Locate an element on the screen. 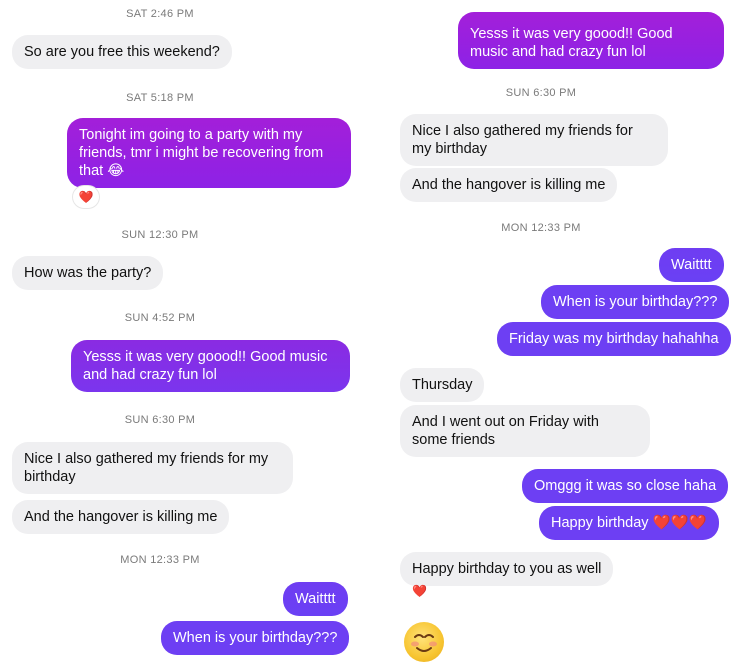 The width and height of the screenshot is (738, 669). received-message: Happy birthday to you as well is located at coordinates (507, 569).